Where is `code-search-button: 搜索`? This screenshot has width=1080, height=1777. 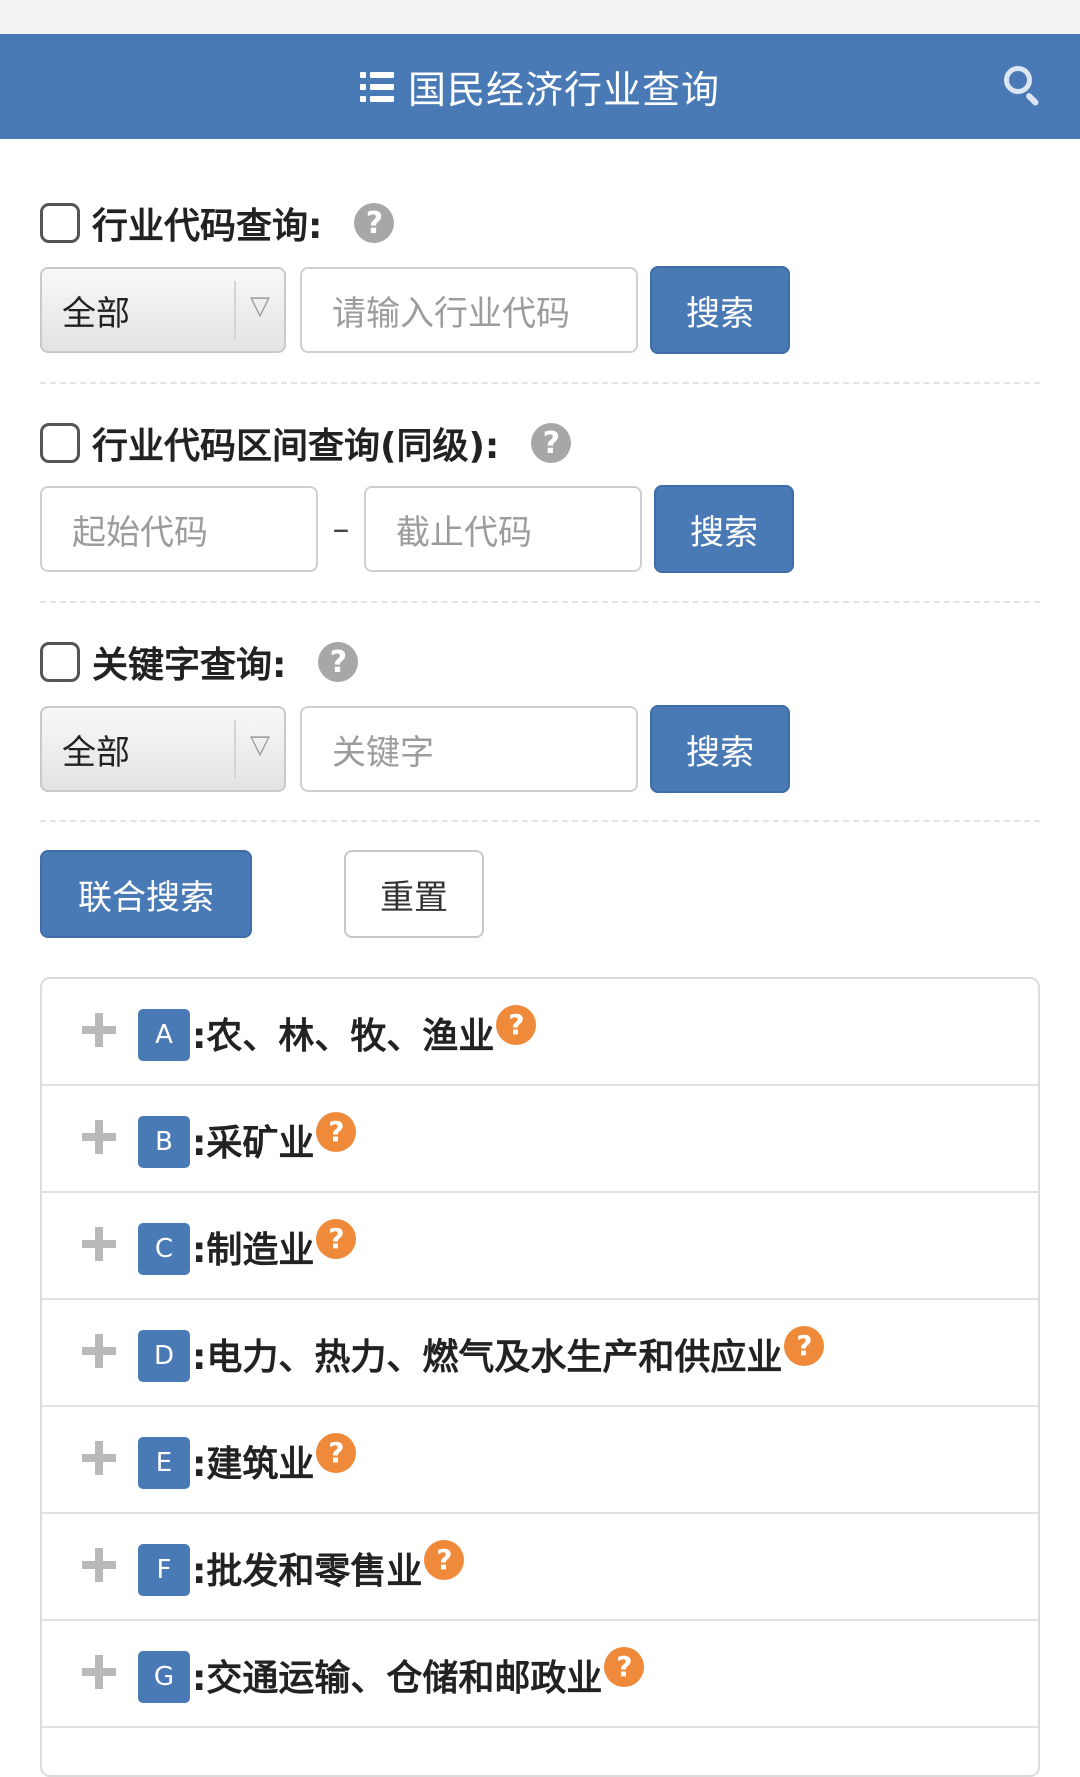 code-search-button: 搜索 is located at coordinates (720, 310).